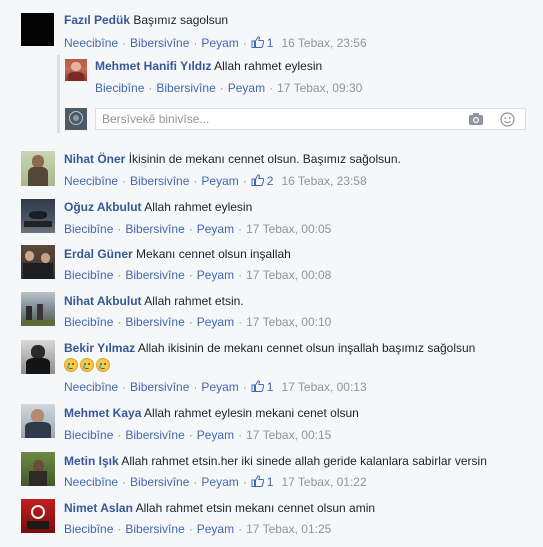 The width and height of the screenshot is (543, 547). I want to click on comment-time: 17 Tebax, 01:25, so click(288, 529).